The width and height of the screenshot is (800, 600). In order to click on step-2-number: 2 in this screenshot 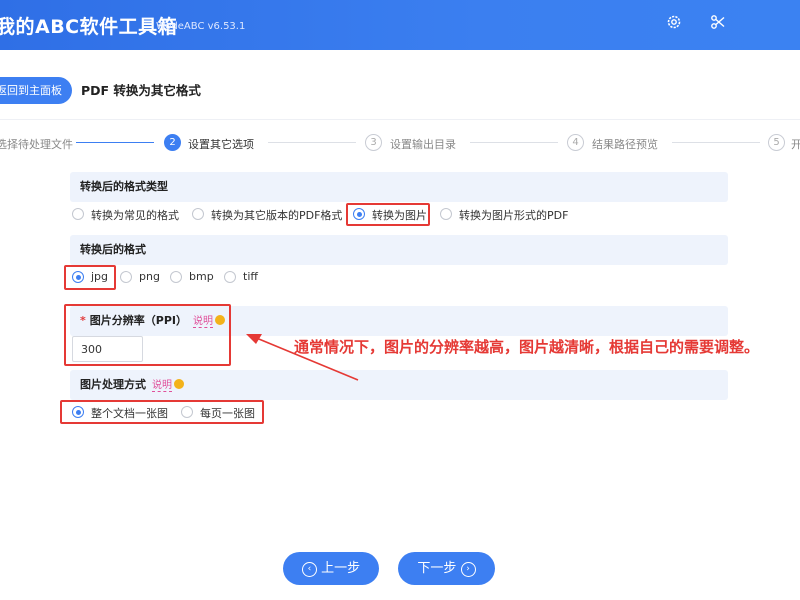, I will do `click(172, 142)`.